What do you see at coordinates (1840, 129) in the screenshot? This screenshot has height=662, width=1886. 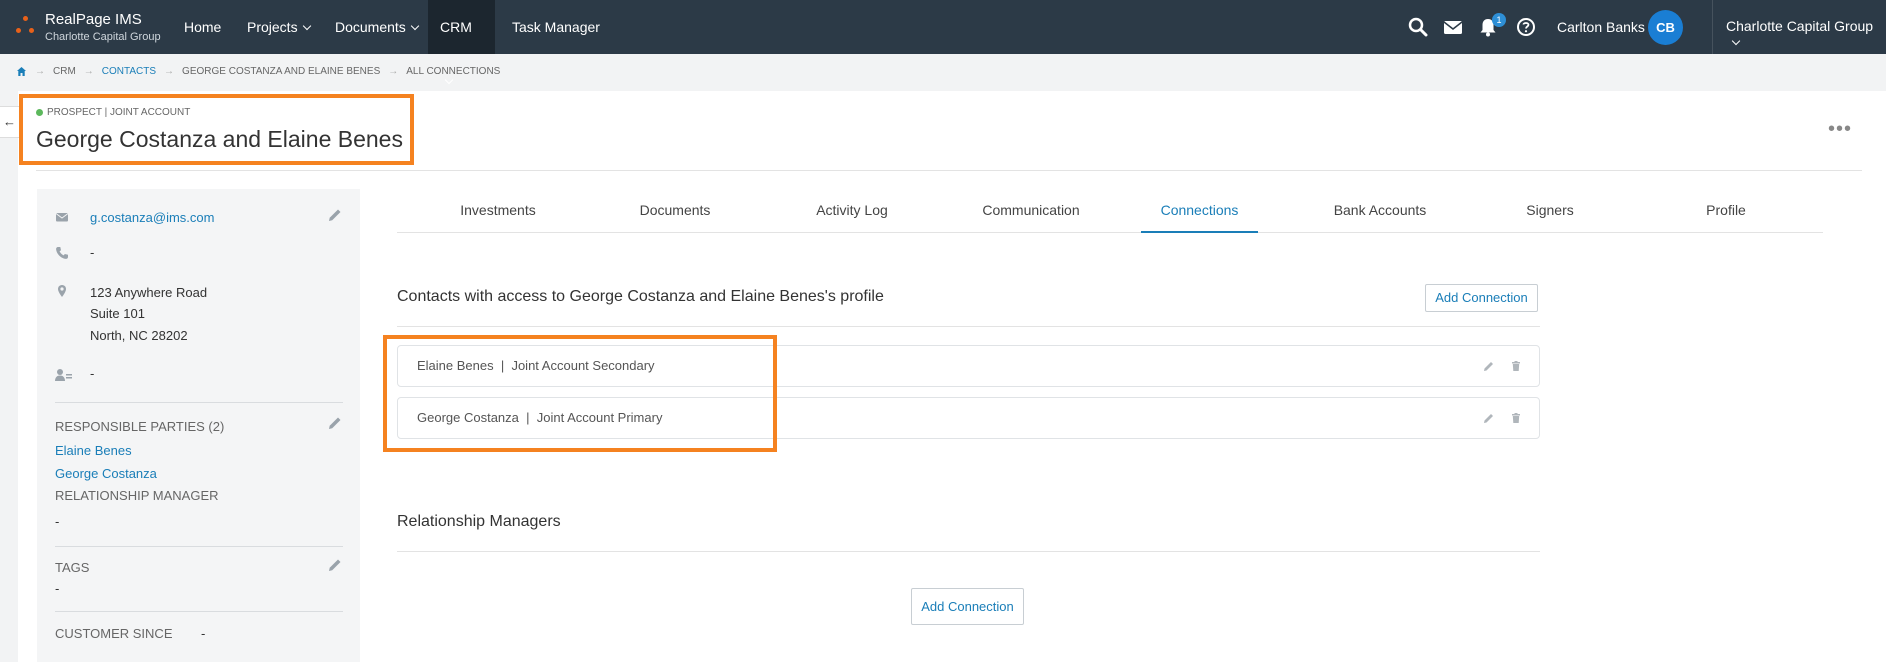 I see `more-options-icon: •••` at bounding box center [1840, 129].